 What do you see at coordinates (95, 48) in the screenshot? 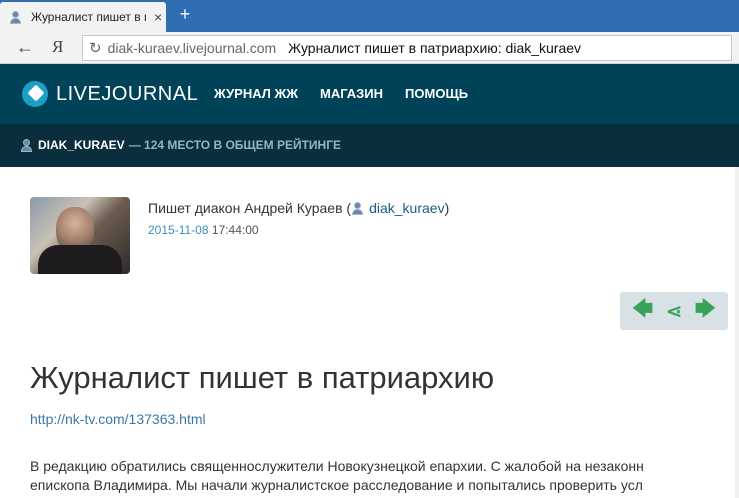
I see `reload-icon: ↻` at bounding box center [95, 48].